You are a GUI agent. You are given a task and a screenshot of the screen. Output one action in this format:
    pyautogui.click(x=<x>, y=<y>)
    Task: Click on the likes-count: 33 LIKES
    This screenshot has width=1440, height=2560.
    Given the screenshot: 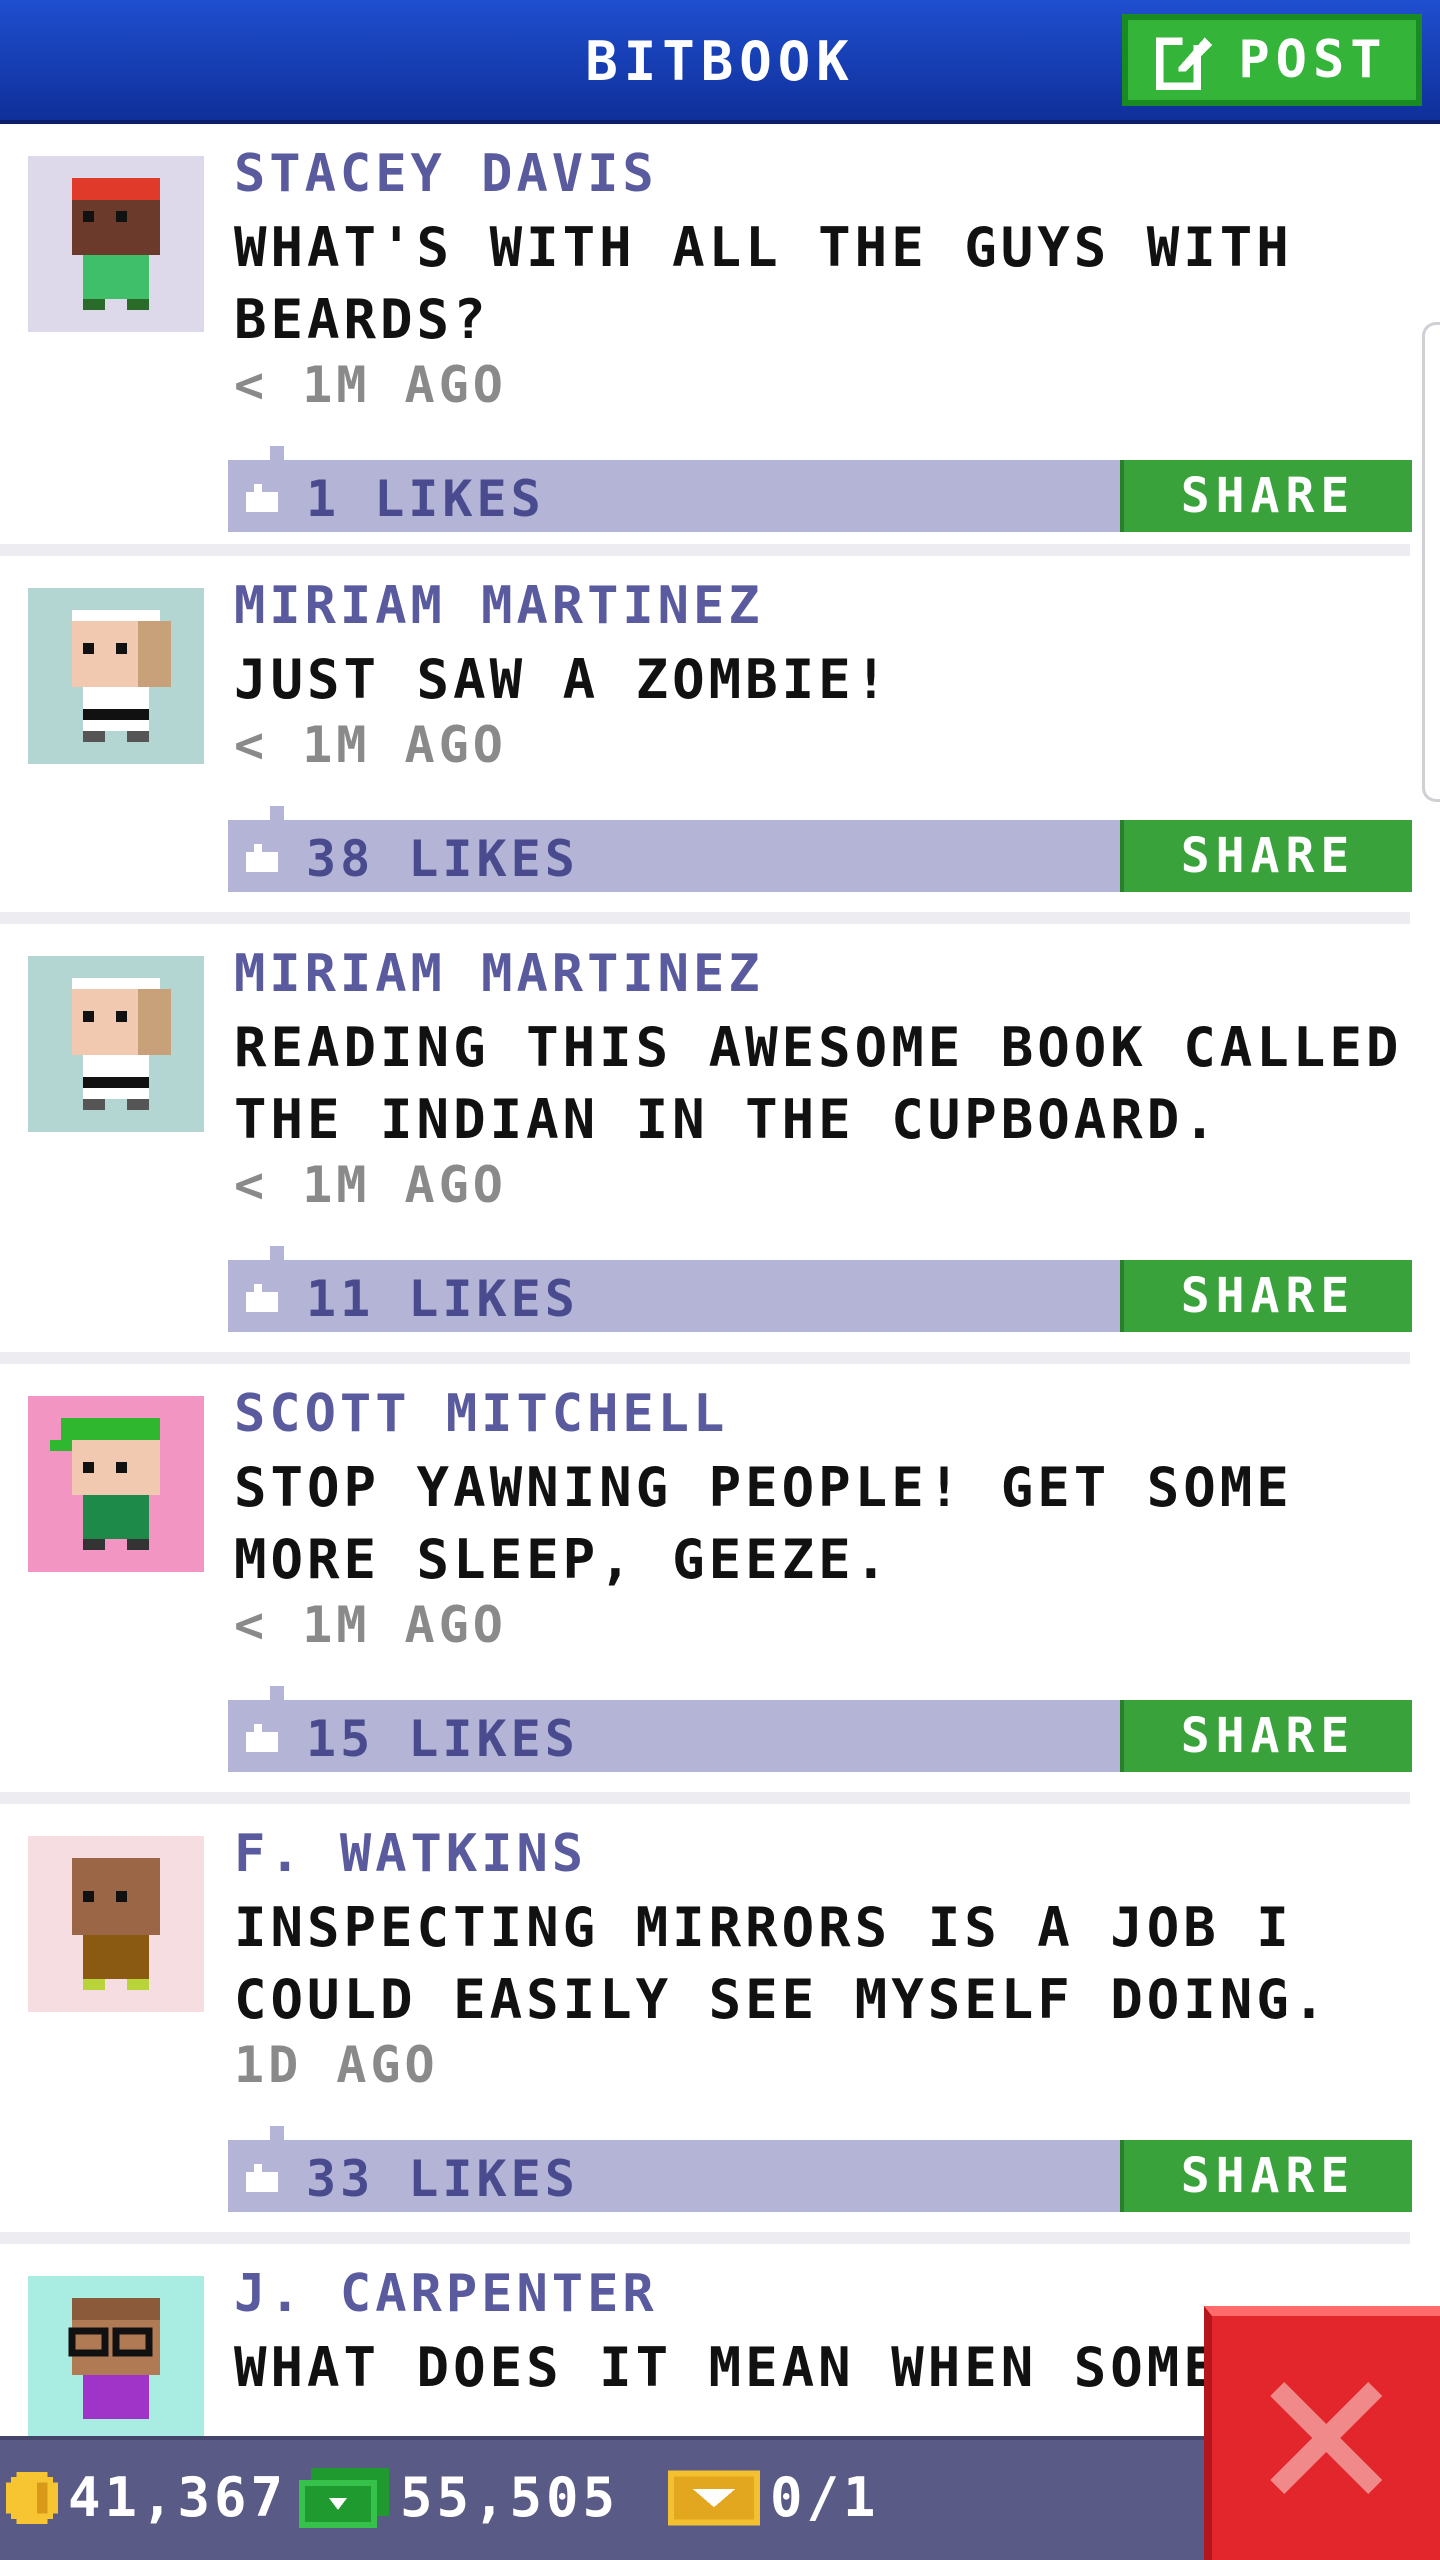 What is the action you would take?
    pyautogui.click(x=442, y=2179)
    